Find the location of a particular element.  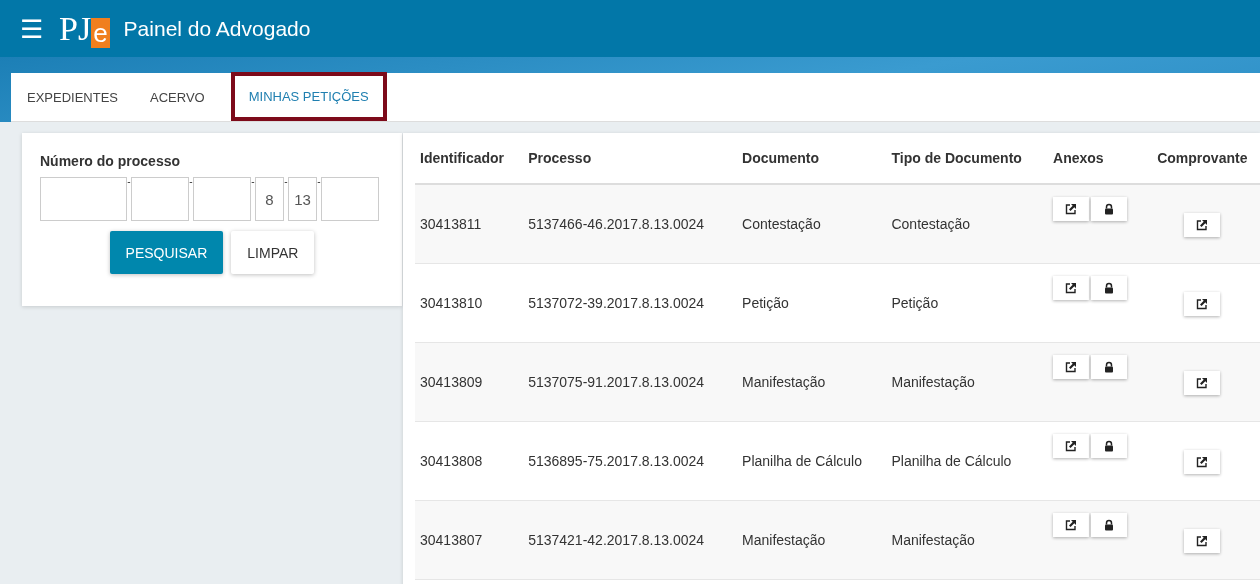

table-cell: 5136895-75.2017.8.13.0024 is located at coordinates (616, 460).